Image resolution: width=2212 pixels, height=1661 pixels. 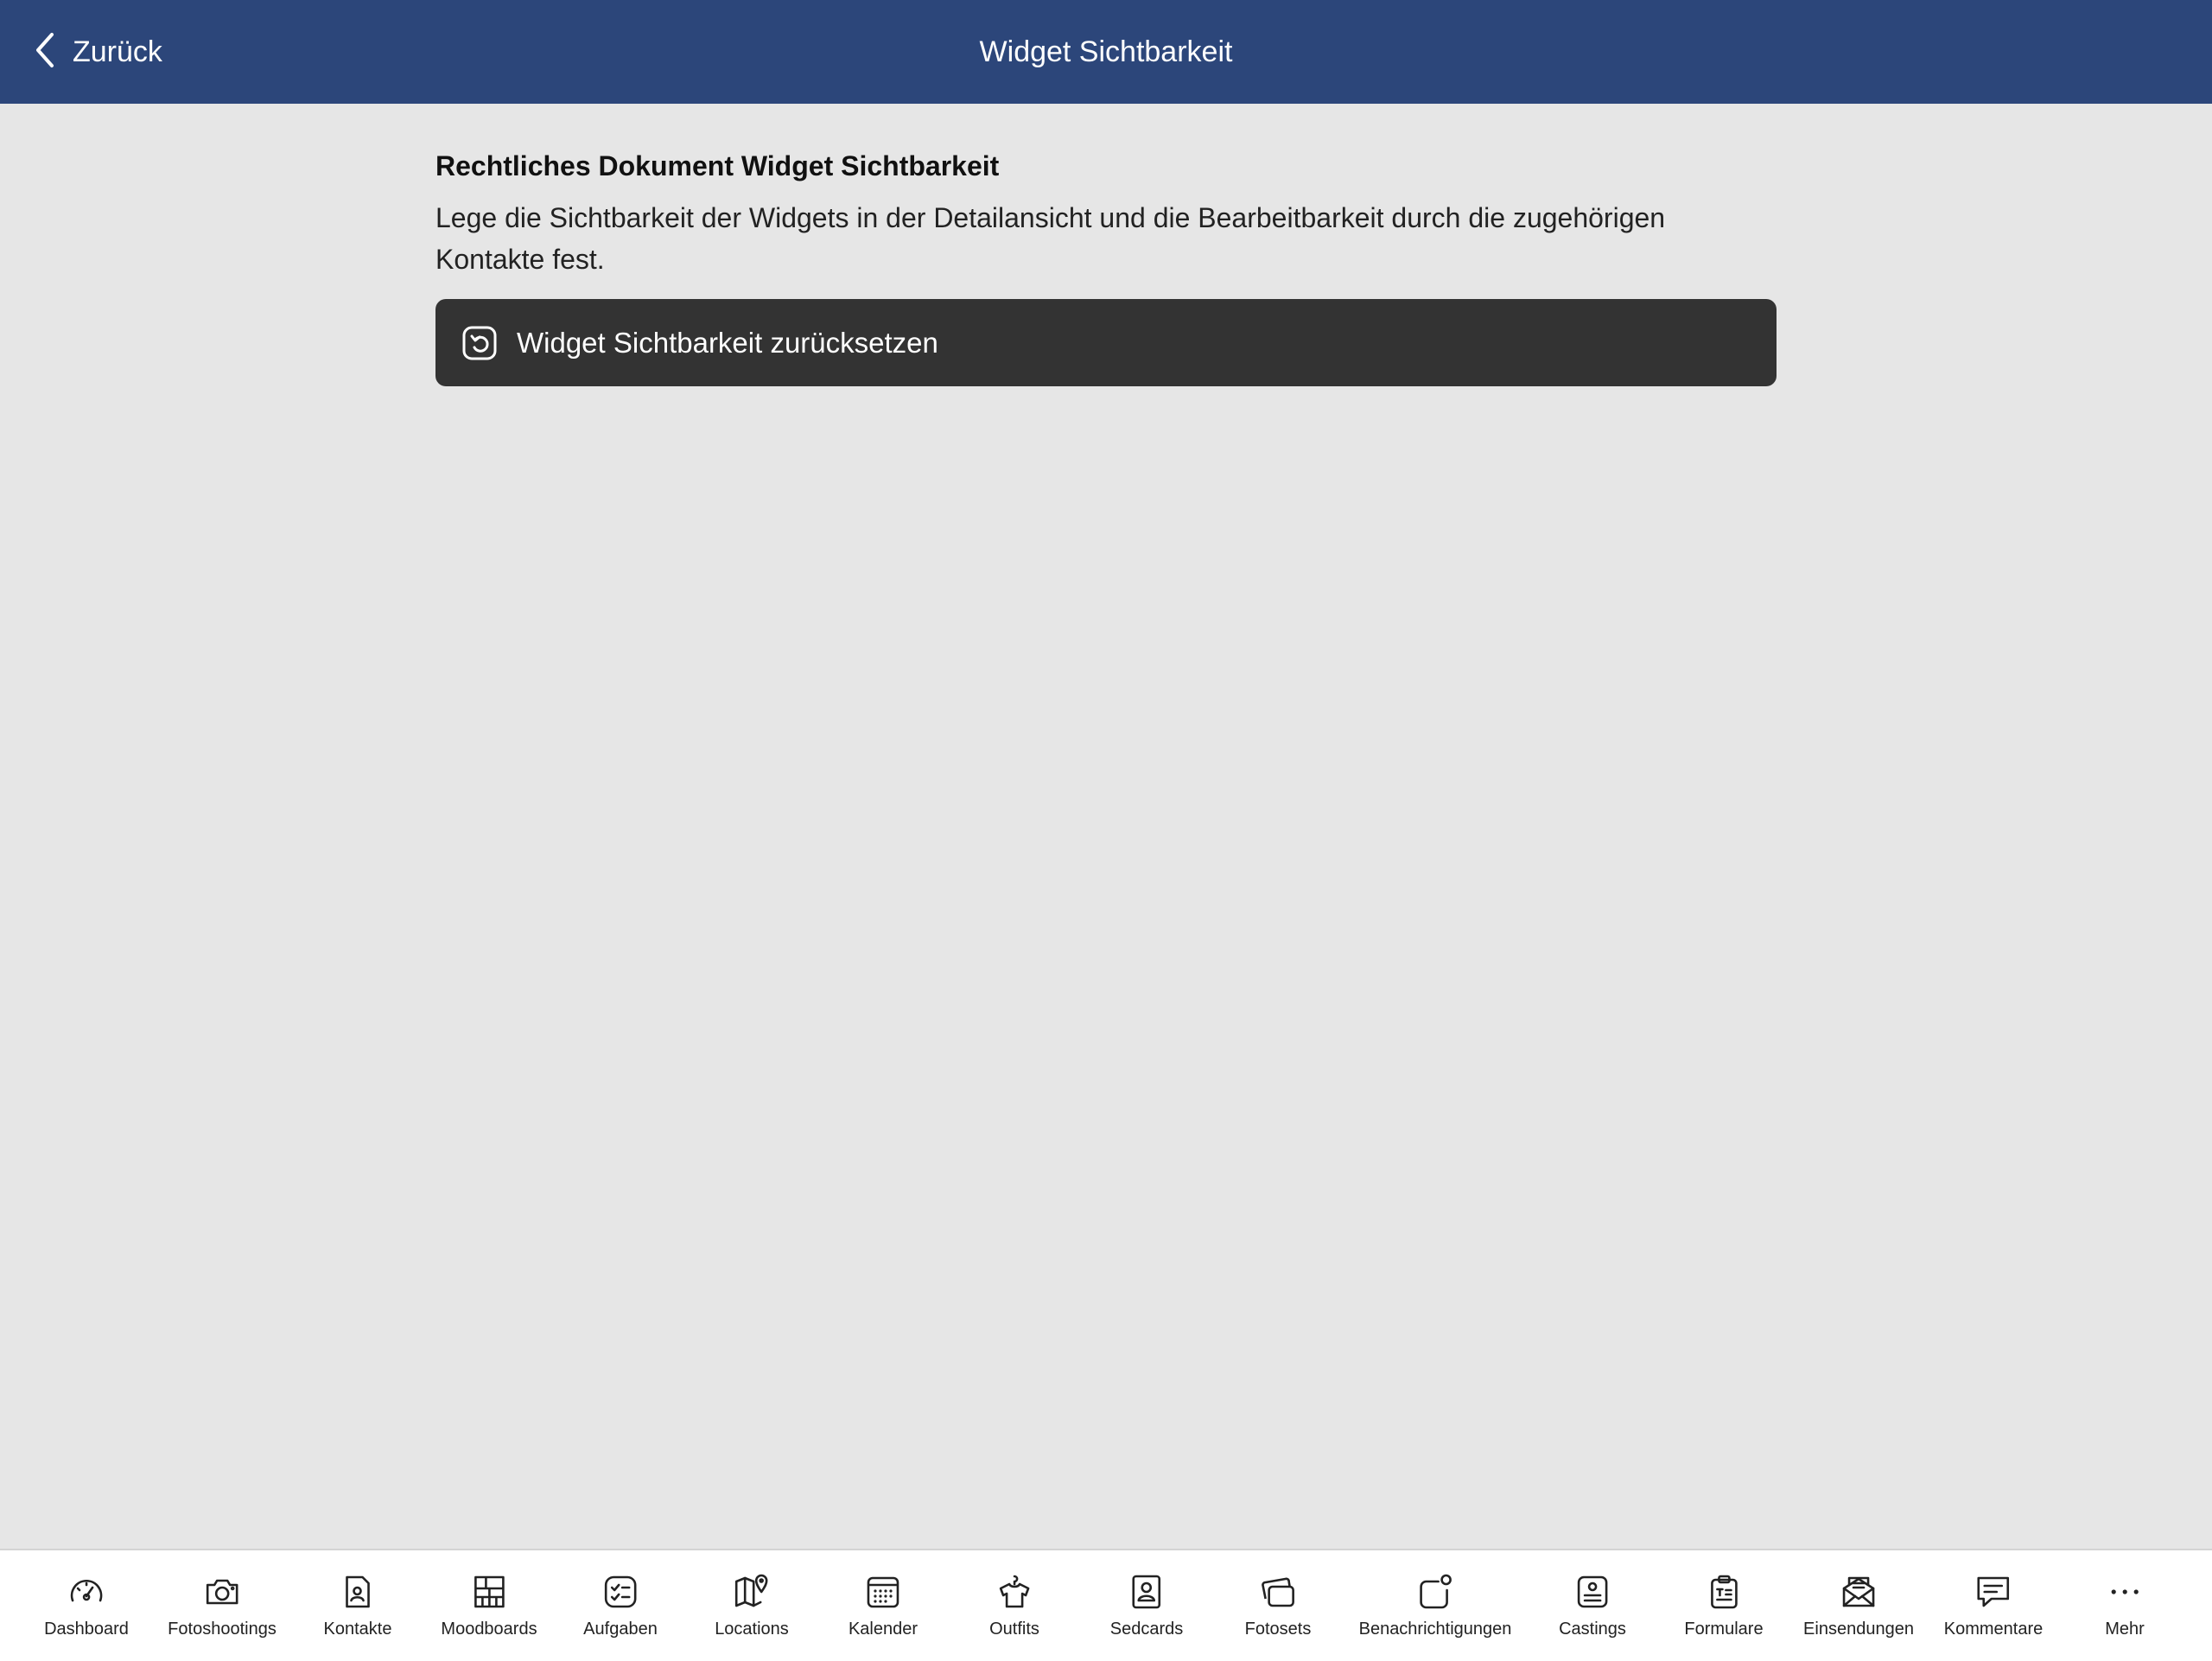 What do you see at coordinates (1435, 1592) in the screenshot?
I see `notification-icon` at bounding box center [1435, 1592].